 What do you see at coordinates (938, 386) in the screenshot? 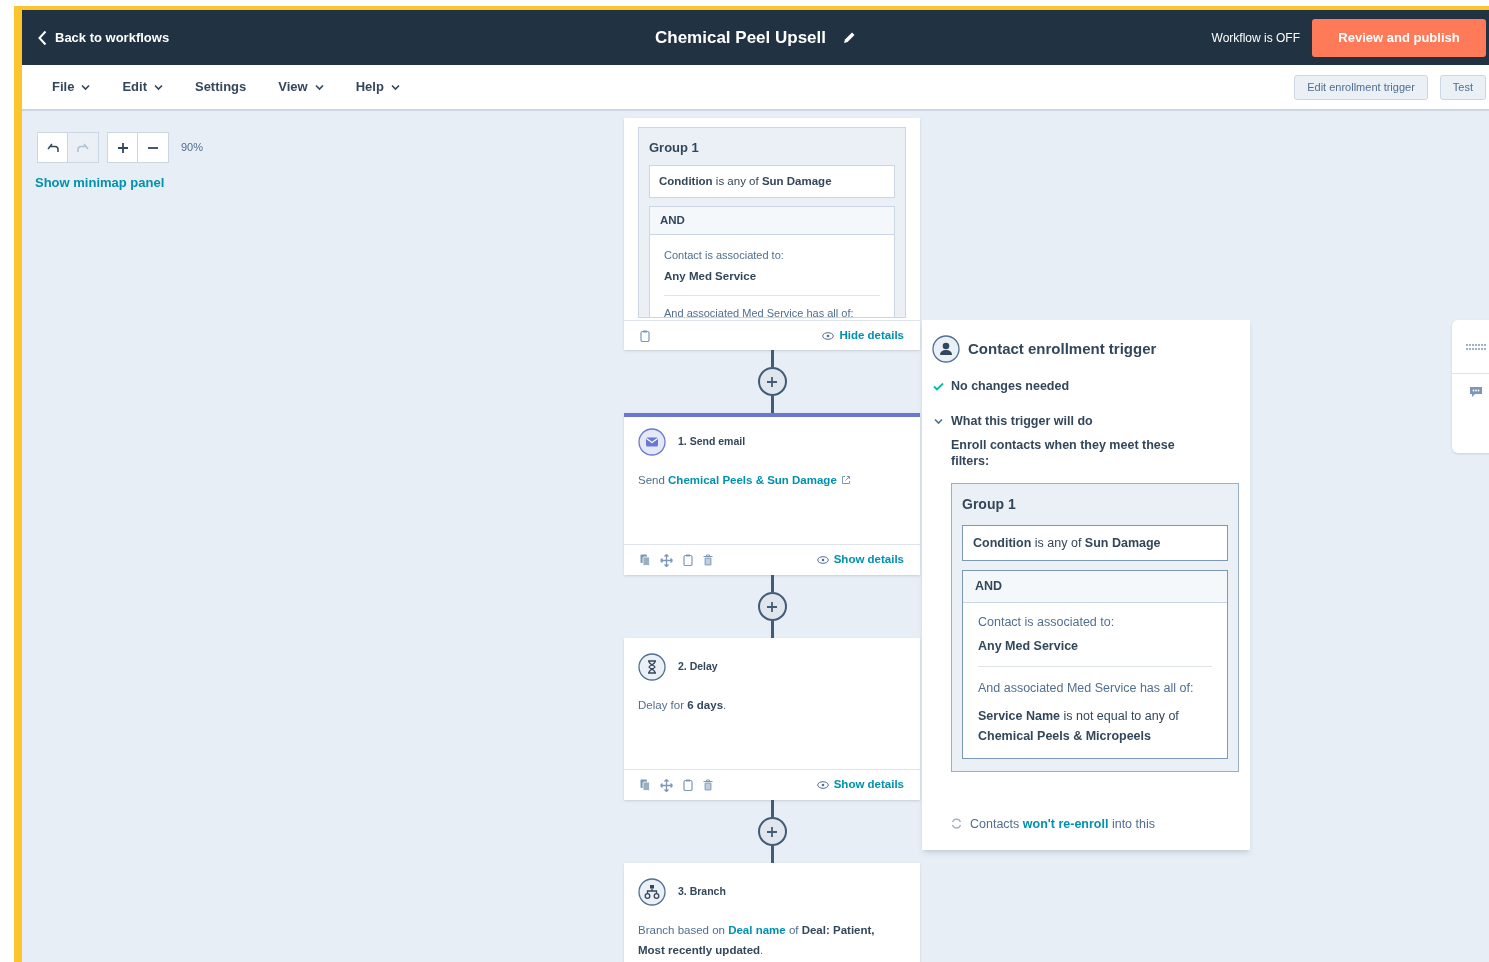
I see `check-icon` at bounding box center [938, 386].